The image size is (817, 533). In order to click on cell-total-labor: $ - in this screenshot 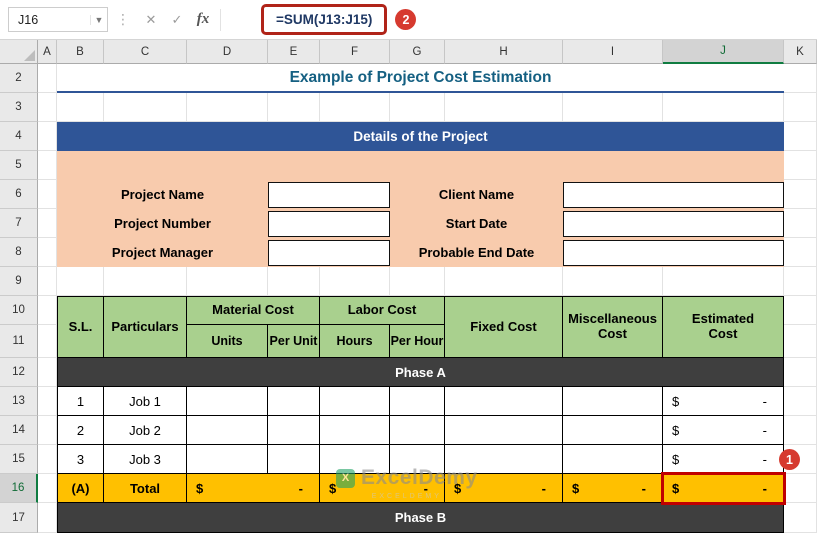, I will do `click(382, 488)`.